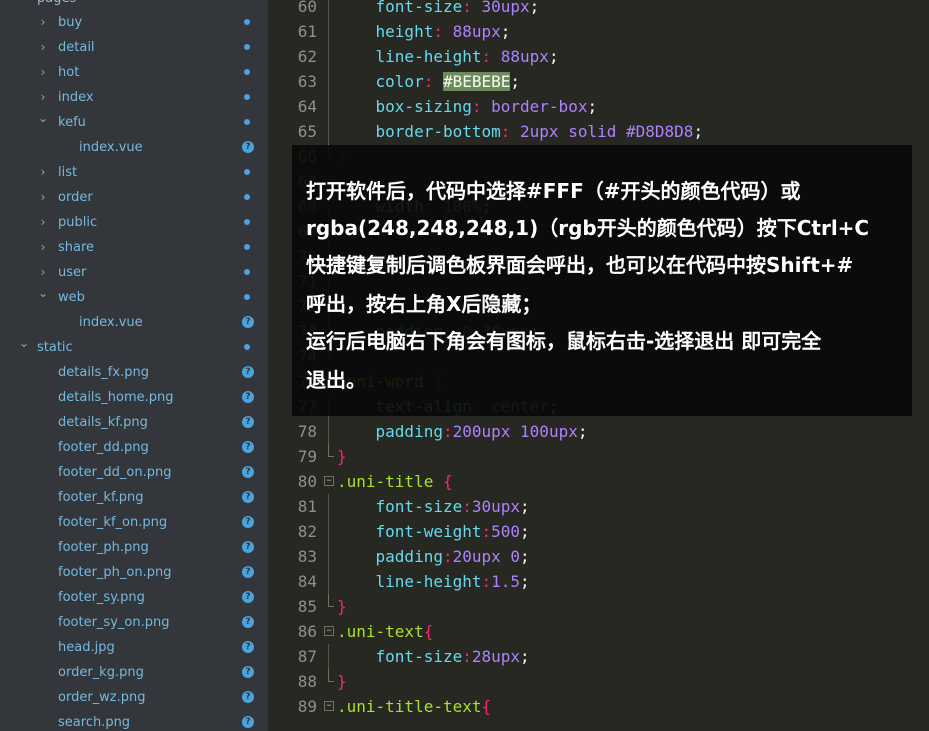 The width and height of the screenshot is (929, 731). What do you see at coordinates (134, 47) in the screenshot?
I see `tree-folder: › detail` at bounding box center [134, 47].